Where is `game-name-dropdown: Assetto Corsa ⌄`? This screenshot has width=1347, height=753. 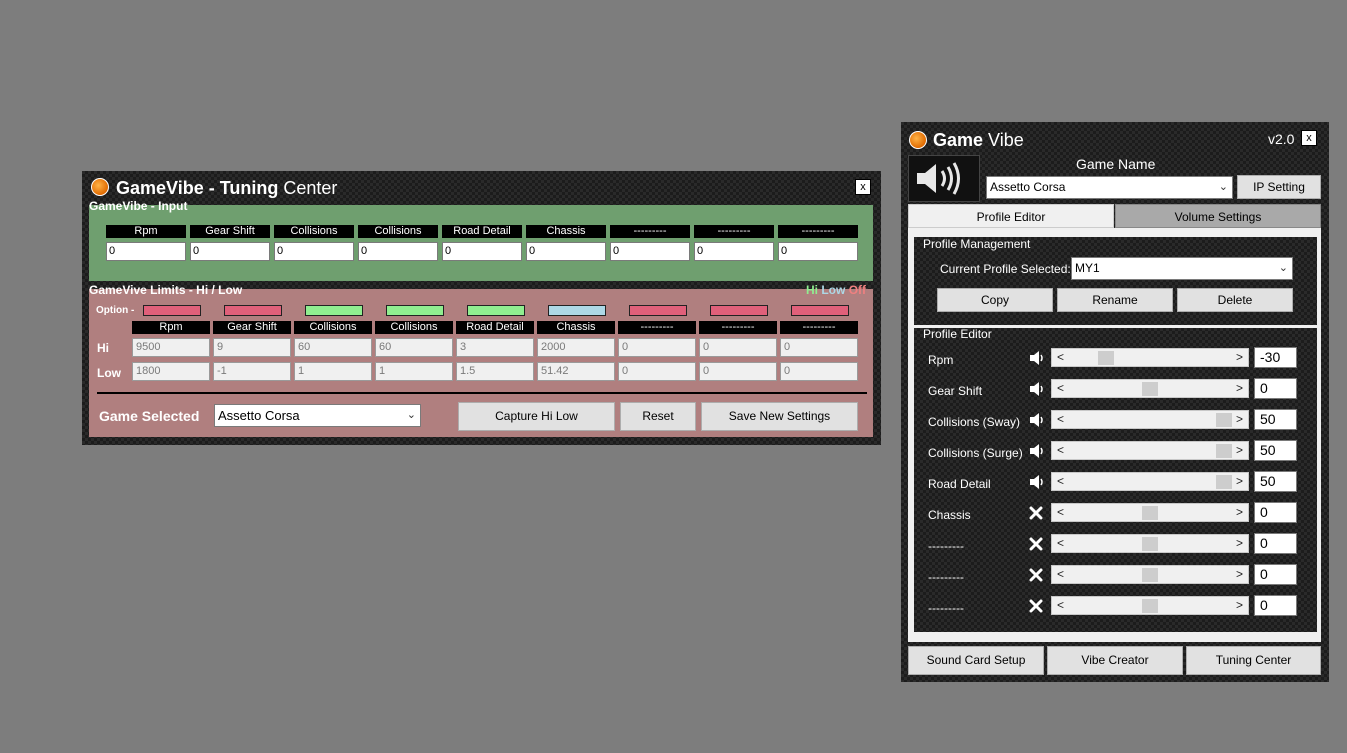
game-name-dropdown: Assetto Corsa ⌄ is located at coordinates (1109, 187).